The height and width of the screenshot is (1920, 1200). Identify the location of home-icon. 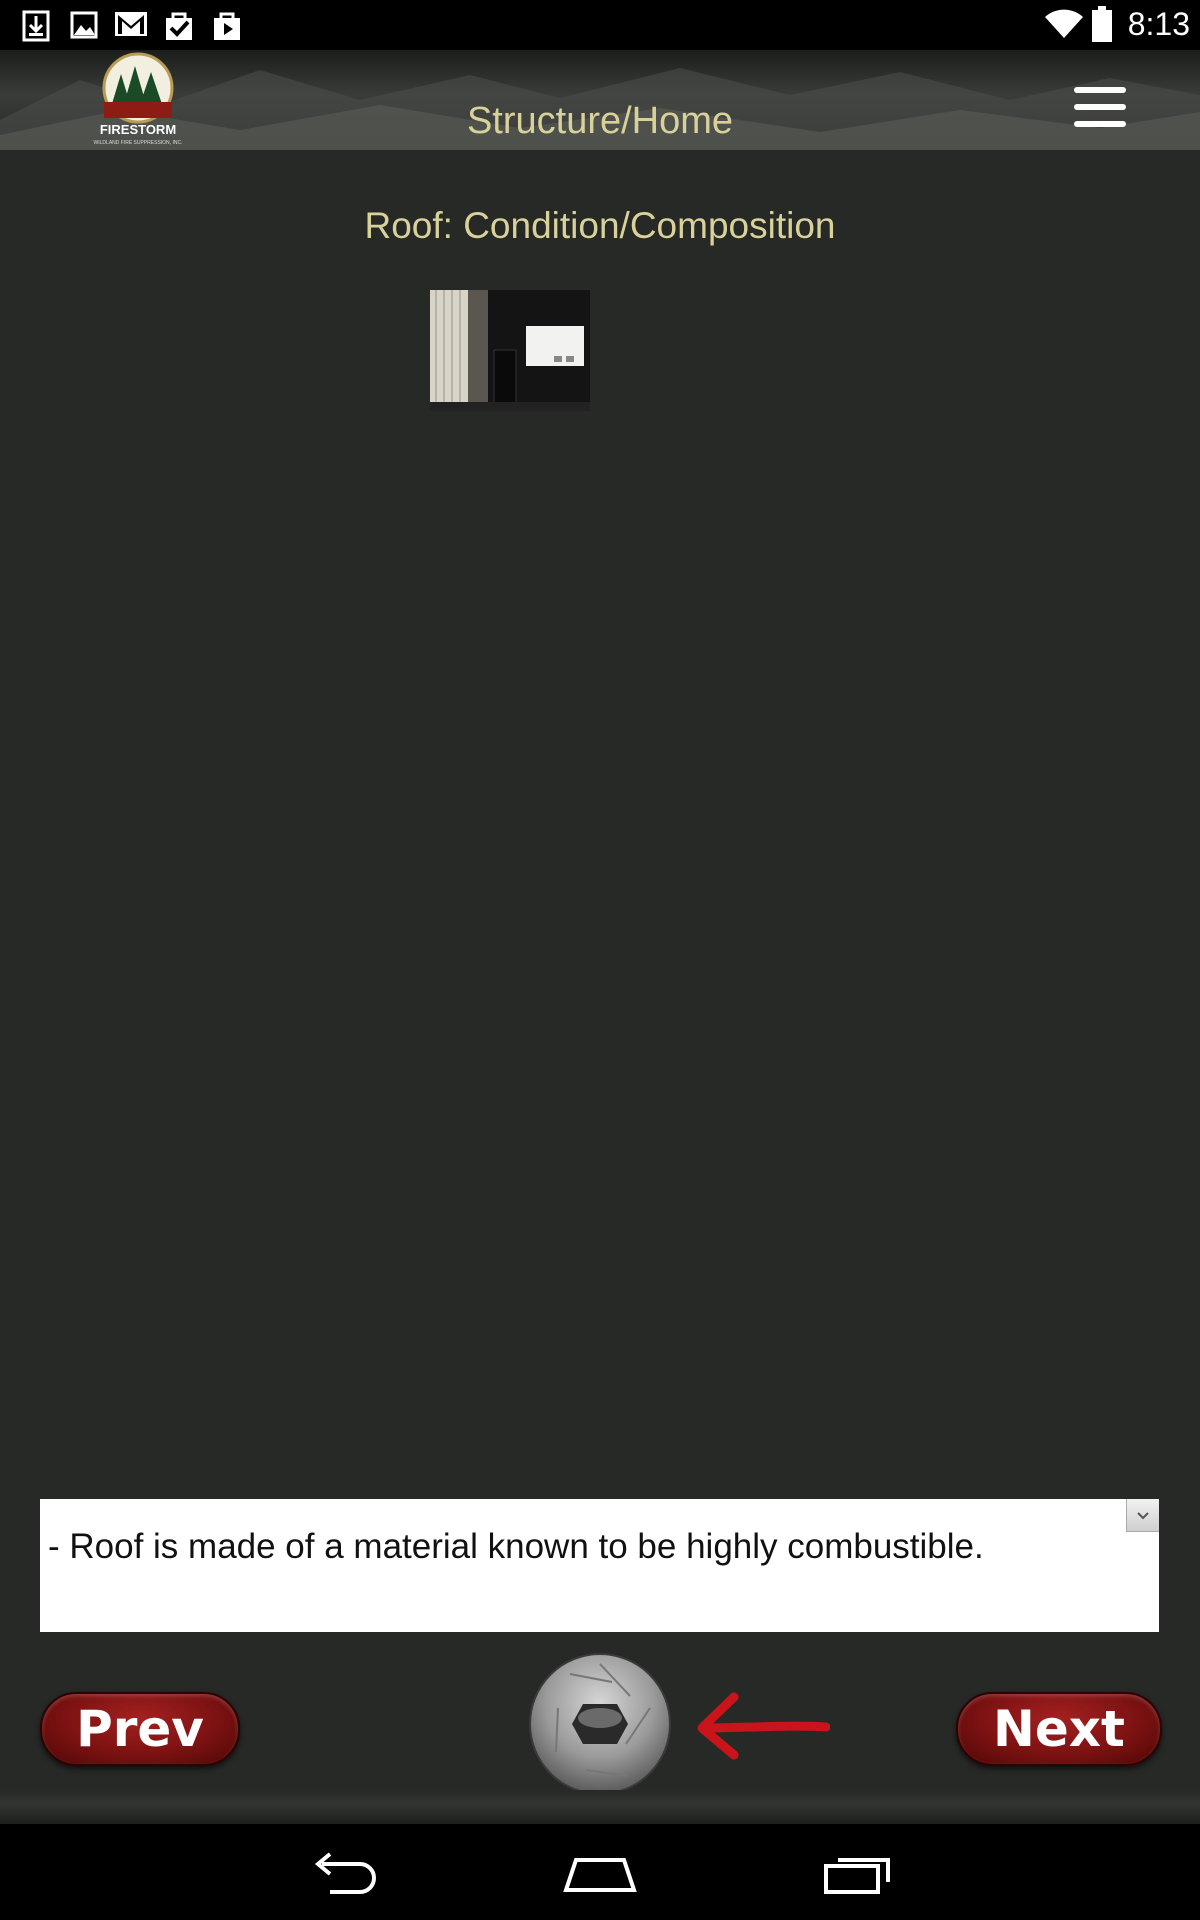
(600, 1872).